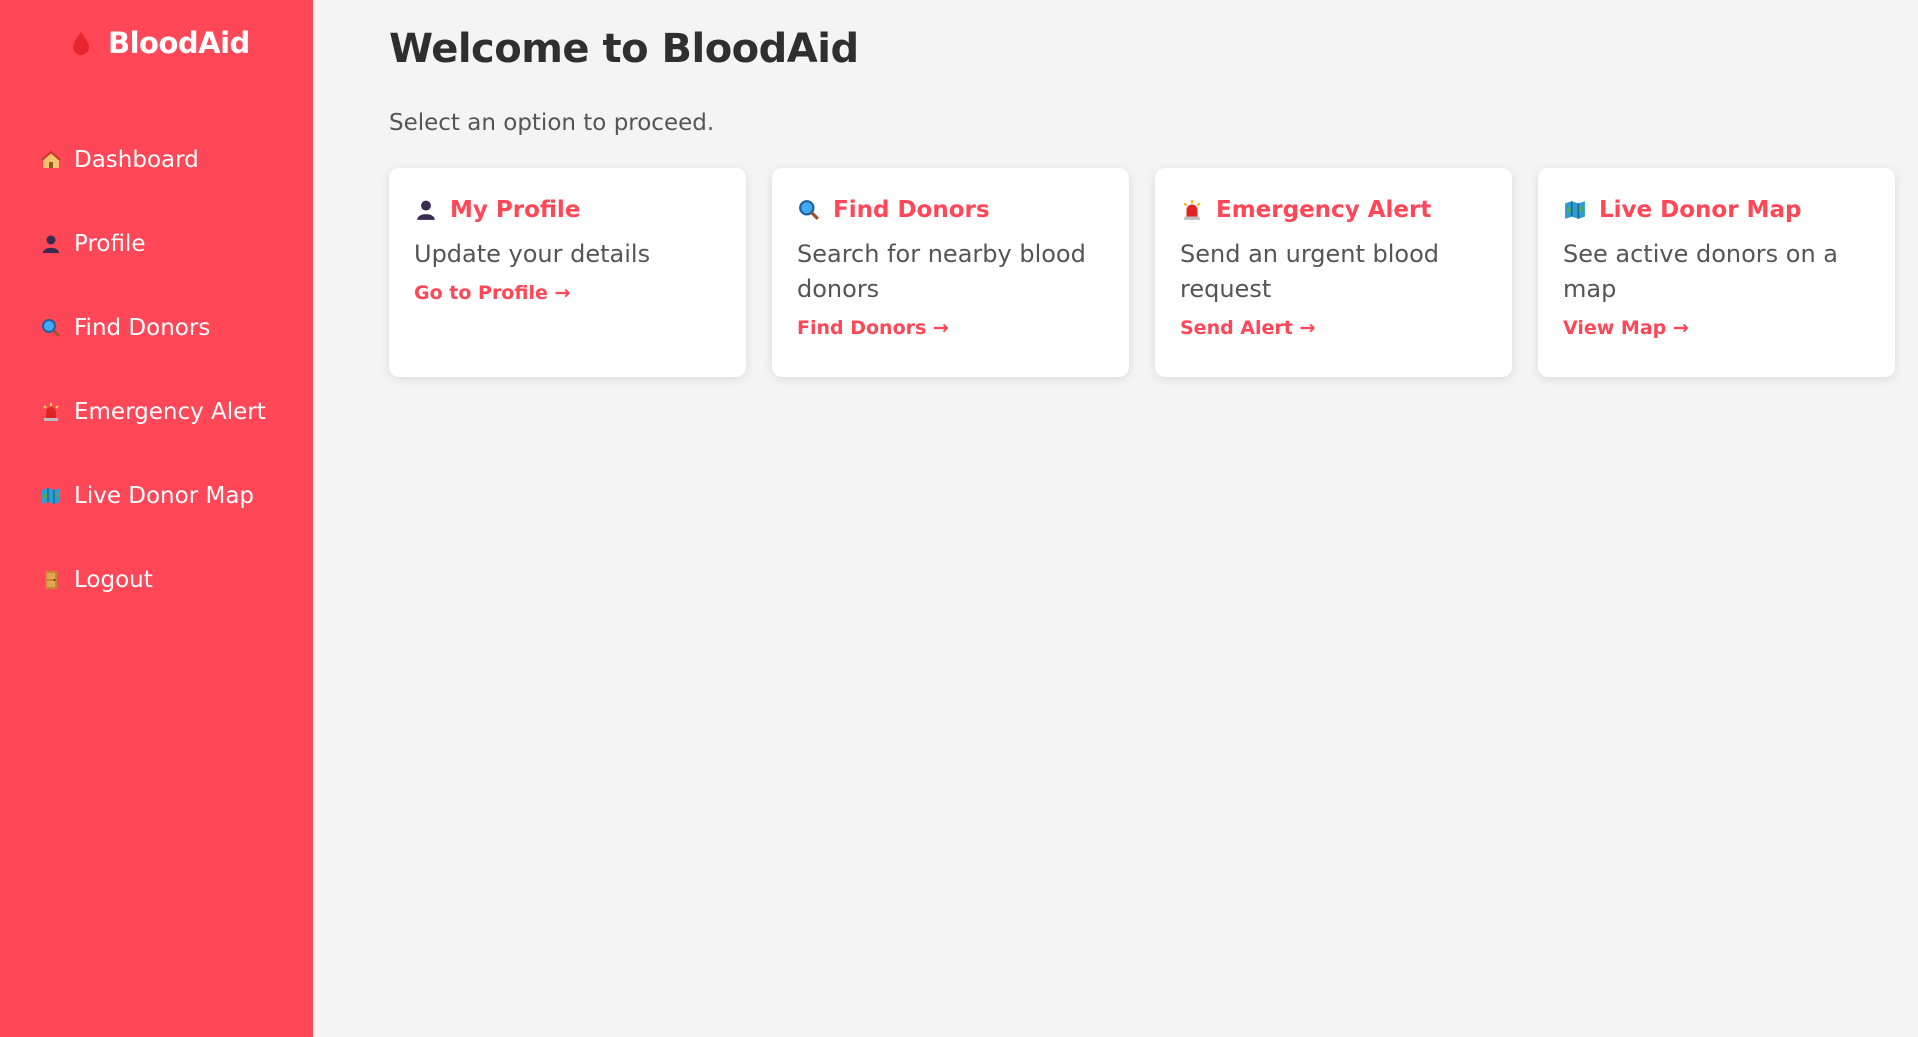 The height and width of the screenshot is (1037, 1918). What do you see at coordinates (532, 254) in the screenshot?
I see `card-description: Update your details` at bounding box center [532, 254].